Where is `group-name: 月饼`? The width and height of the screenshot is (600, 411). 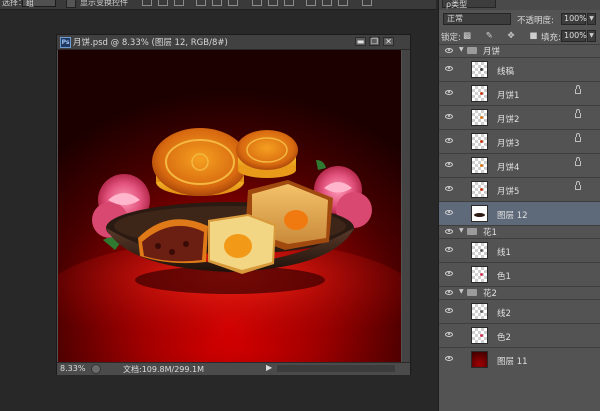 group-name: 月饼 is located at coordinates (492, 52).